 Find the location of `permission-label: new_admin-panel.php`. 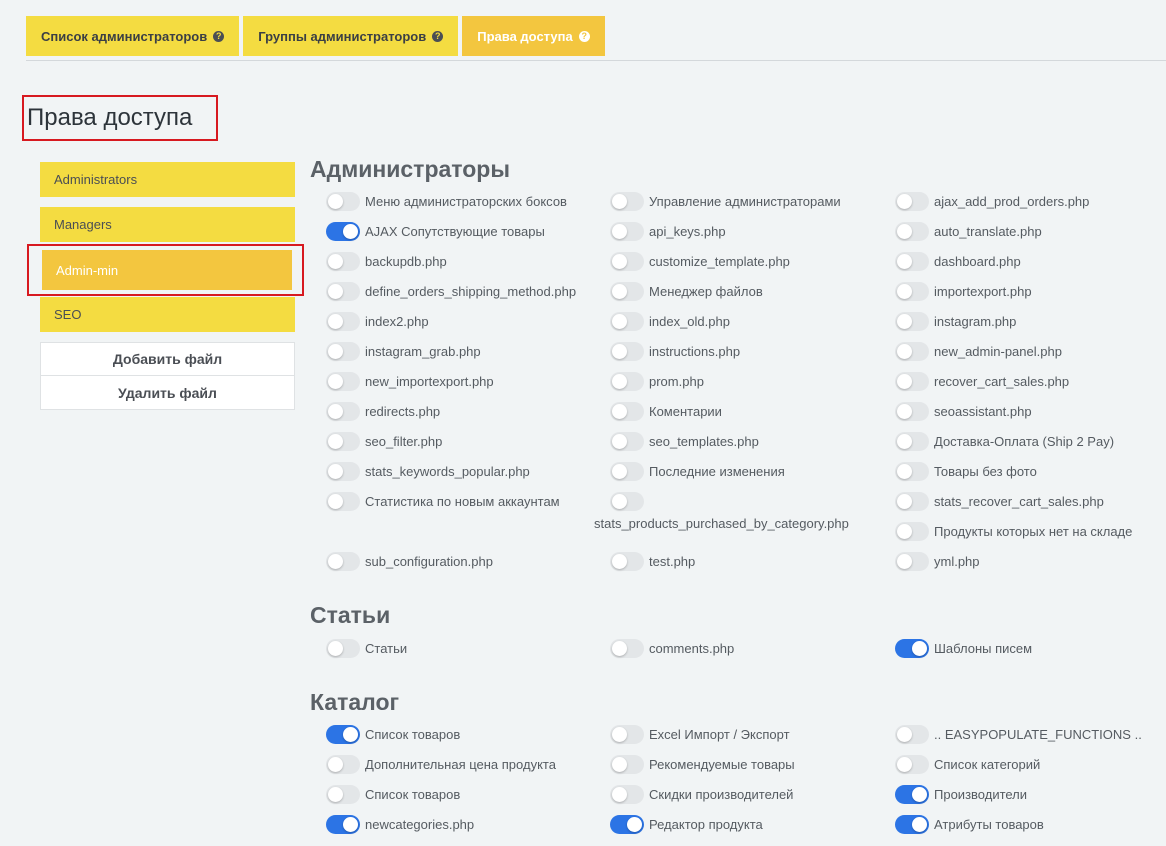

permission-label: new_admin-panel.php is located at coordinates (998, 351).